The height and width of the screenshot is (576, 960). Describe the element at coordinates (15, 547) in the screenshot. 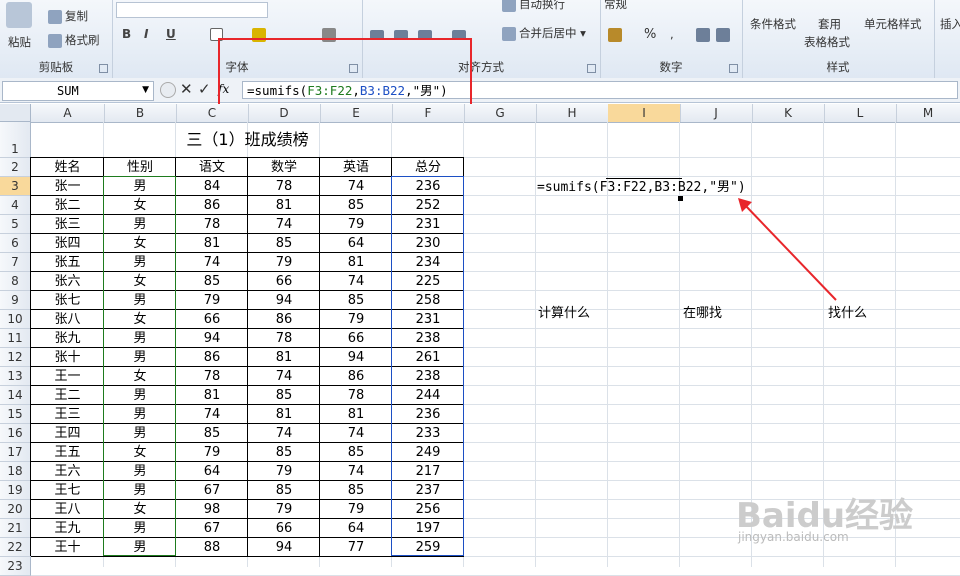

I see `row-header-22: 22` at that location.